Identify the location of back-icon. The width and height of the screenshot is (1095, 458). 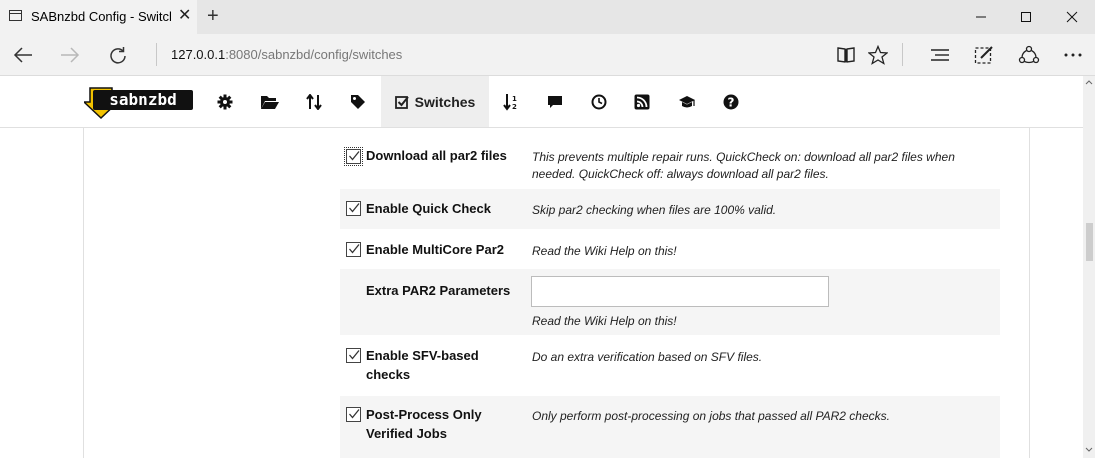
(23, 54).